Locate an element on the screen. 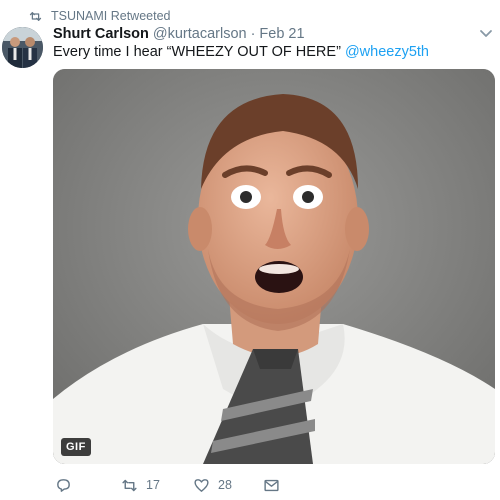  retweeted-by-banner: TSUNAMI Retweeted is located at coordinates (99, 16).